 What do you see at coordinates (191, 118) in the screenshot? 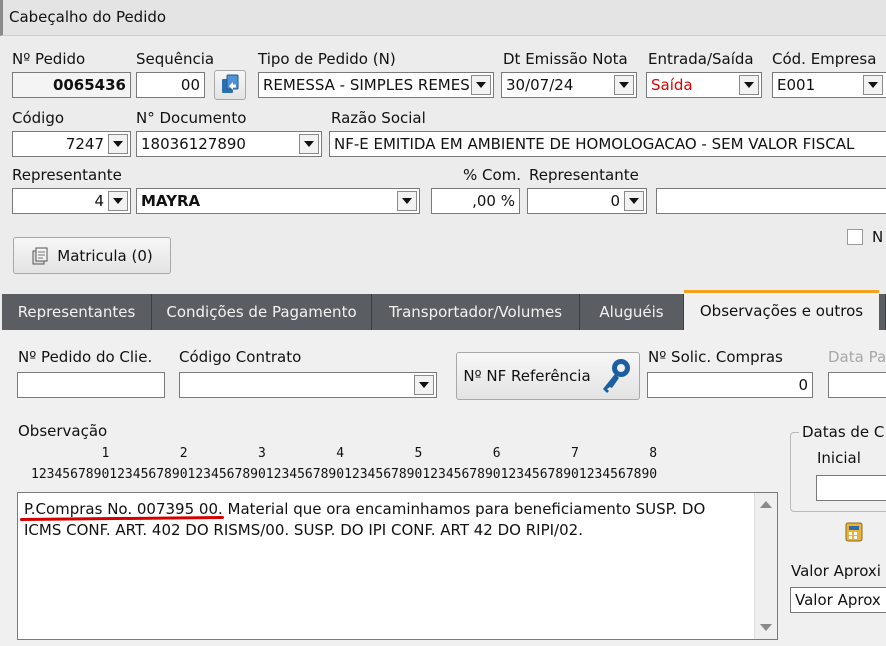
I see `documento-label: N° Documento` at bounding box center [191, 118].